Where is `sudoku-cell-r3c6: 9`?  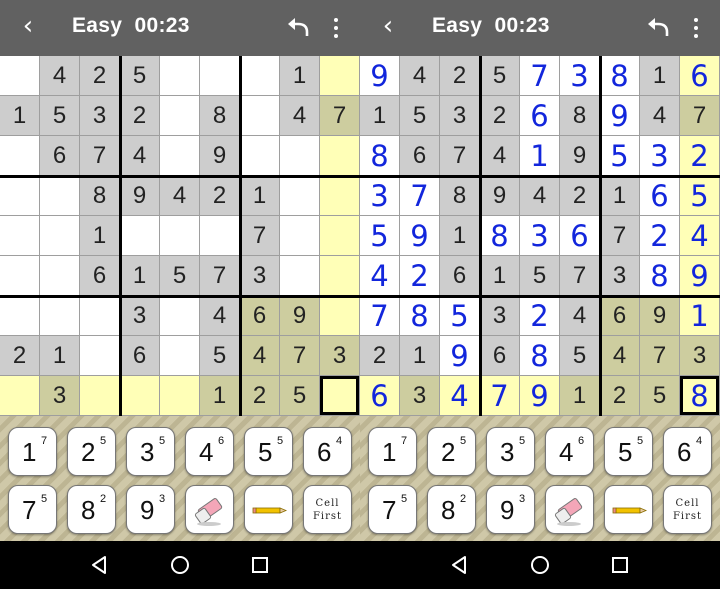 sudoku-cell-r3c6: 9 is located at coordinates (580, 156).